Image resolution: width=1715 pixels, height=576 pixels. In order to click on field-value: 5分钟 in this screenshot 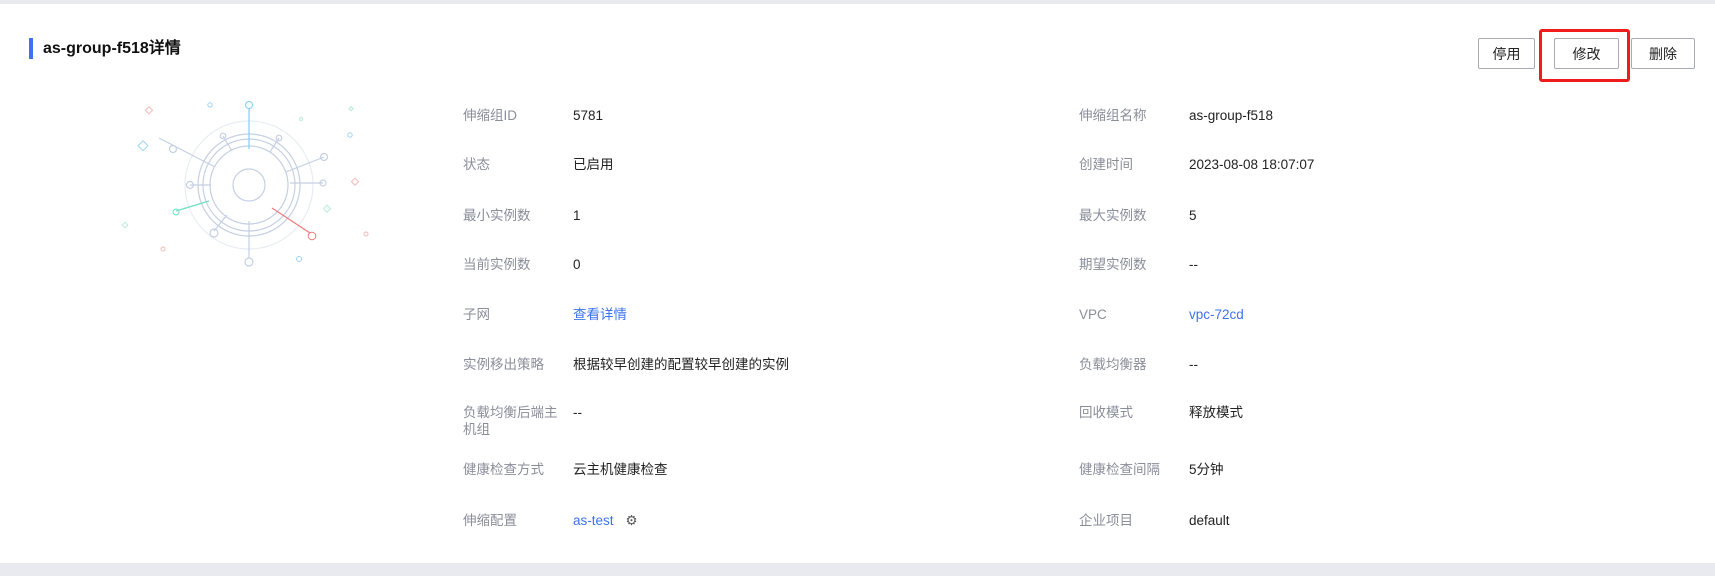, I will do `click(1206, 469)`.